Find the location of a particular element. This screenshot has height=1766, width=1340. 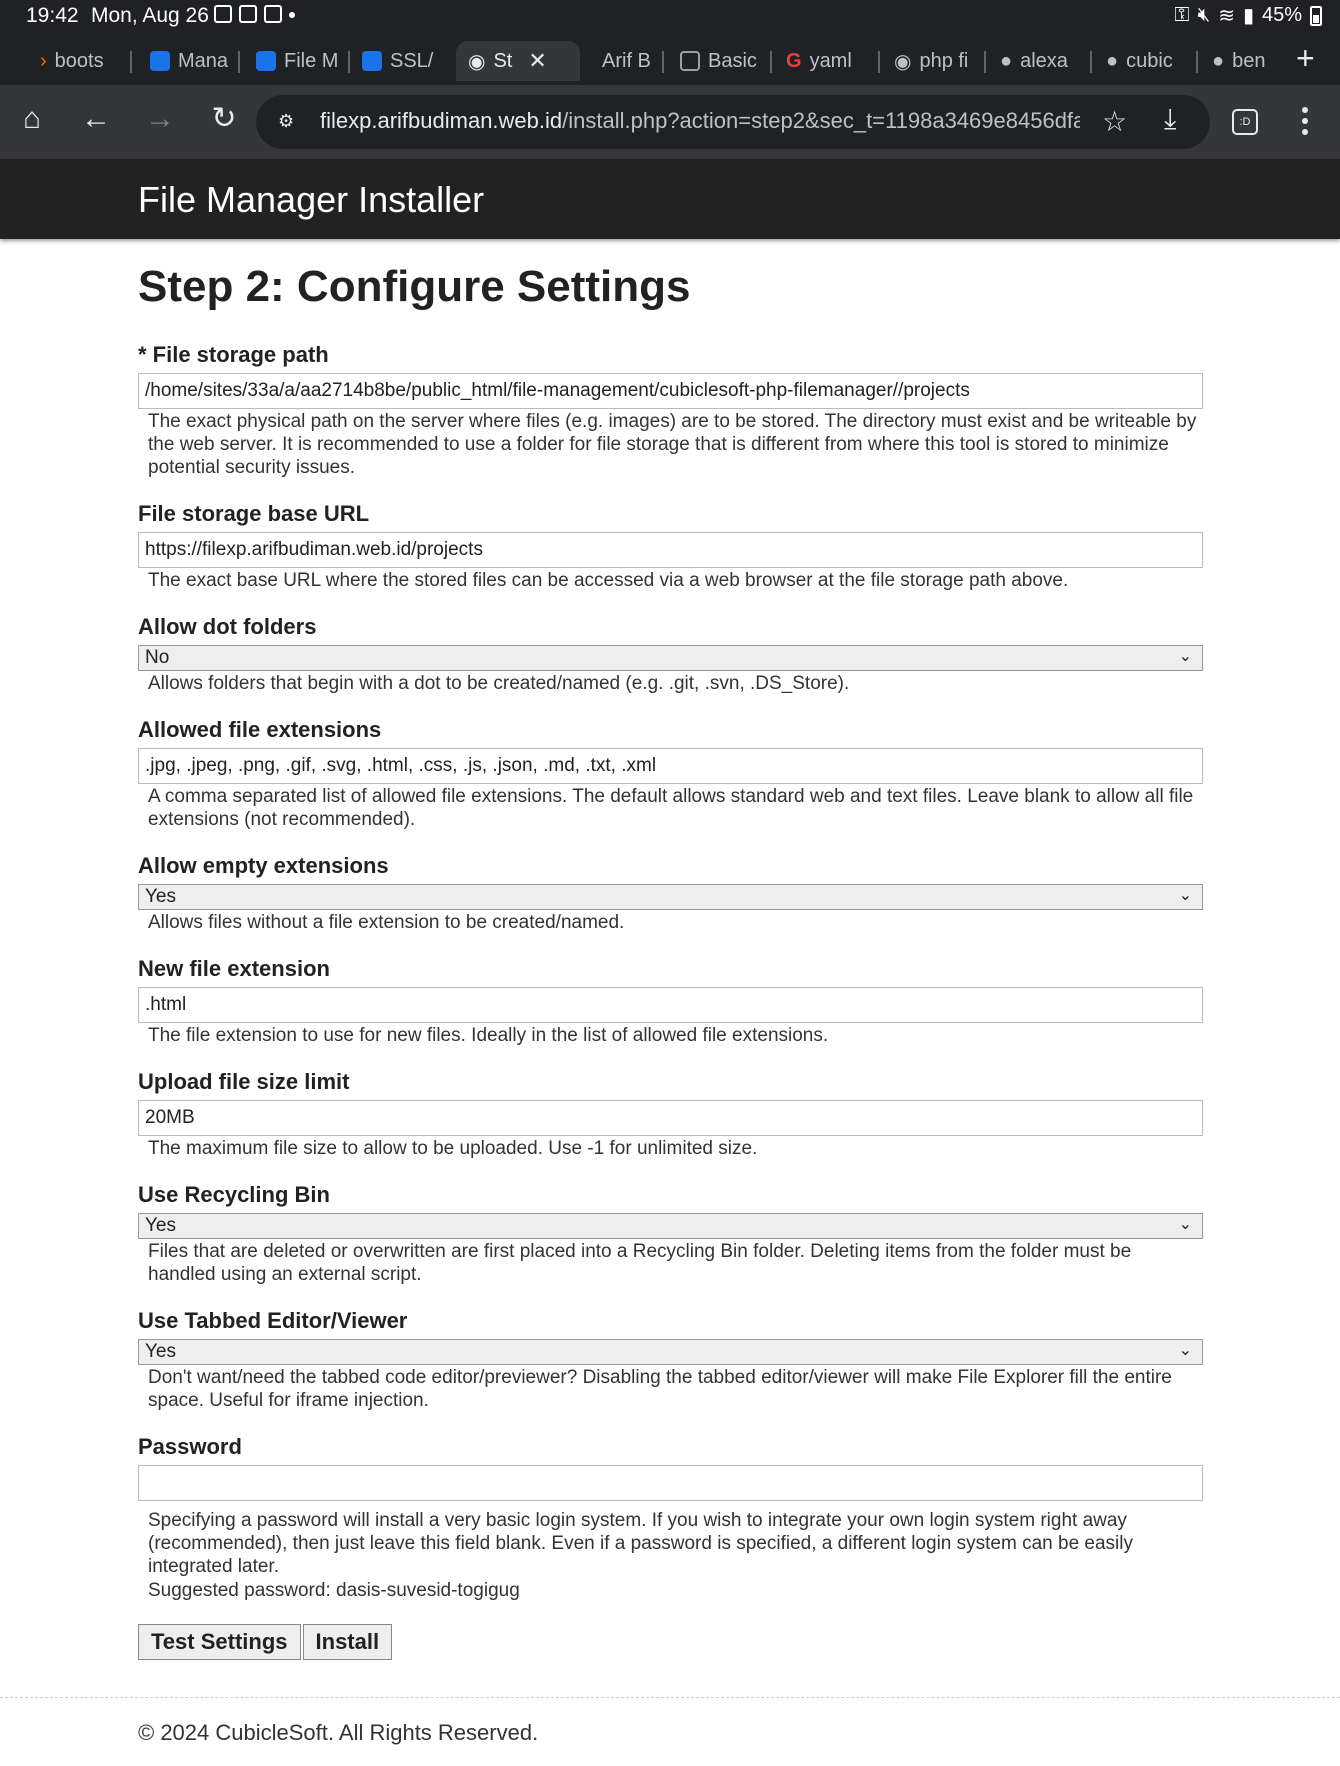

signal-icon: ▮ is located at coordinates (1248, 16).